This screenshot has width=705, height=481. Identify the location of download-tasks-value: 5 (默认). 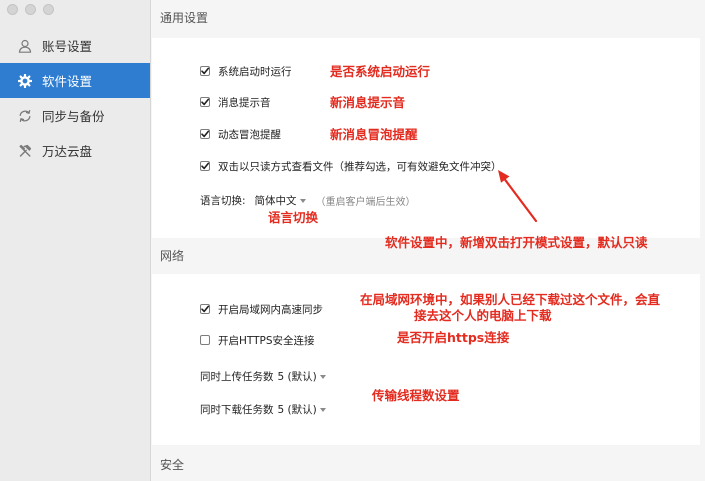
(297, 409).